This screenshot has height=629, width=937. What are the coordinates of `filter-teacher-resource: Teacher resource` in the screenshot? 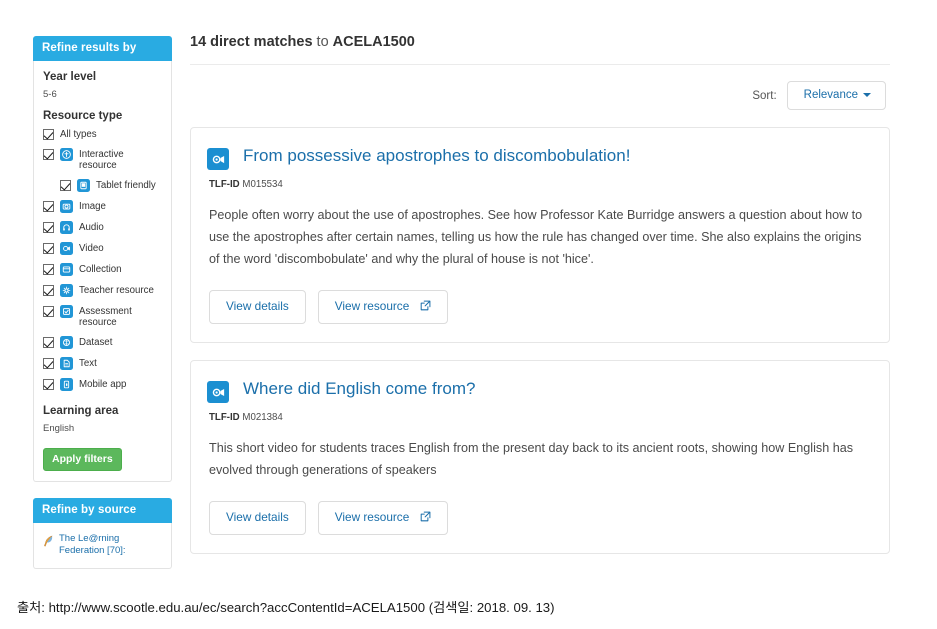 It's located at (102, 290).